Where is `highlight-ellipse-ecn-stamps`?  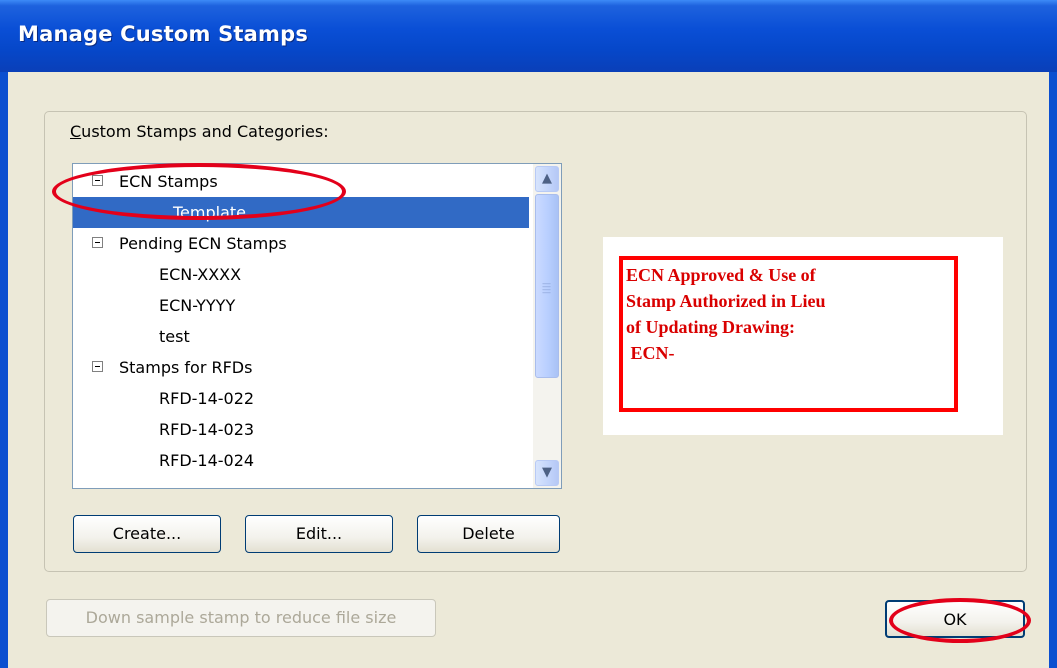
highlight-ellipse-ecn-stamps is located at coordinates (199, 191).